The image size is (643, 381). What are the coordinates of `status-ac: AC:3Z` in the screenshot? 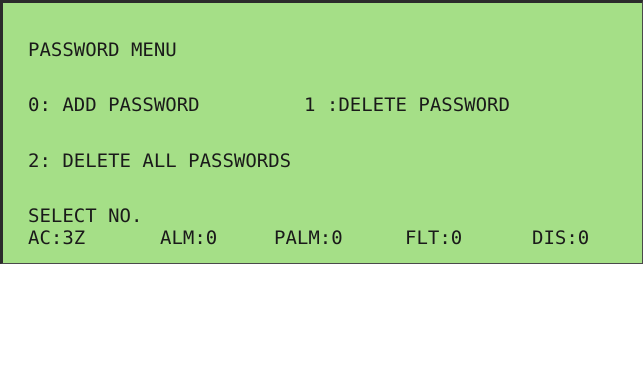 It's located at (57, 238).